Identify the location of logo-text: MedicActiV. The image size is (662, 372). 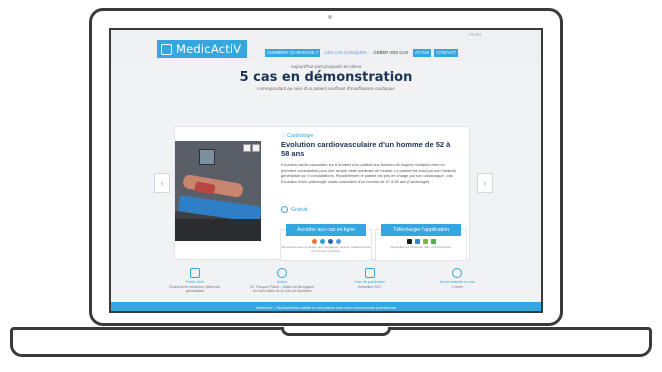
(209, 49).